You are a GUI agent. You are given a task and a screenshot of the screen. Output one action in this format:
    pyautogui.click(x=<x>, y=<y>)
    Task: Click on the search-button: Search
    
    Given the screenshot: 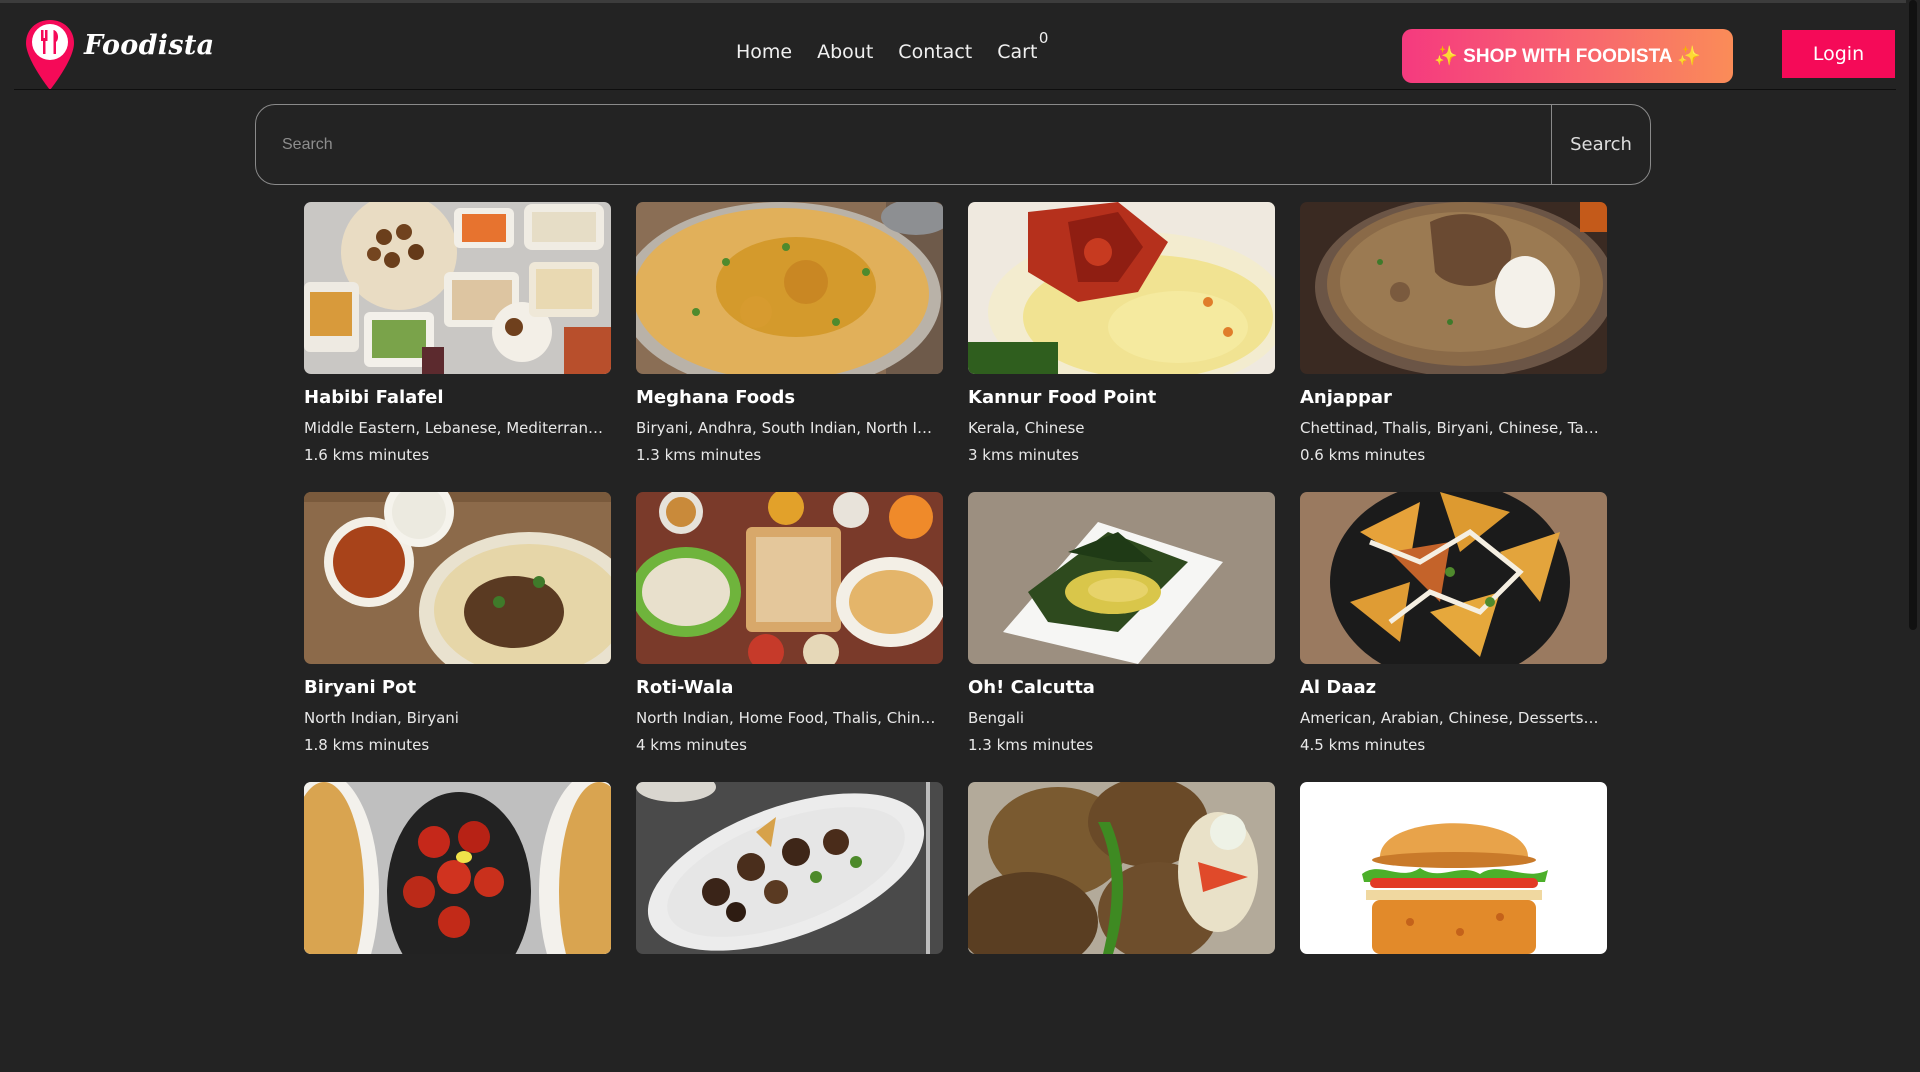 What is the action you would take?
    pyautogui.click(x=1600, y=144)
    